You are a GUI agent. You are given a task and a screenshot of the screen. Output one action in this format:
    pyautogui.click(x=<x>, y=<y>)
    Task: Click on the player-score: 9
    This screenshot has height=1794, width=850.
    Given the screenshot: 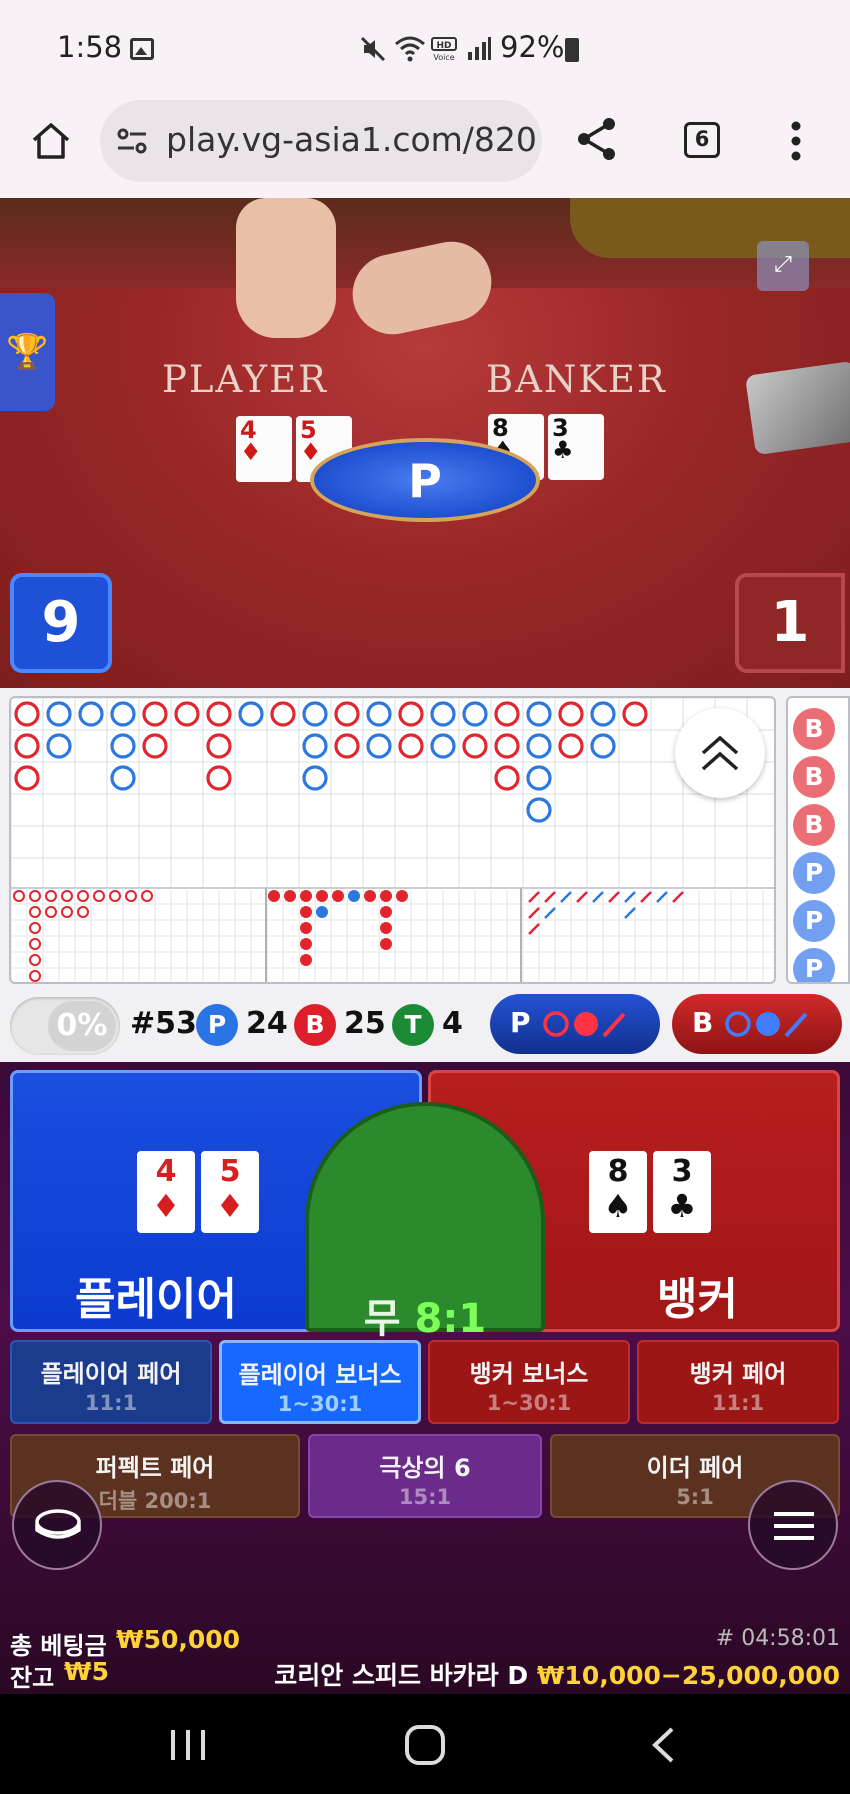 What is the action you would take?
    pyautogui.click(x=61, y=623)
    